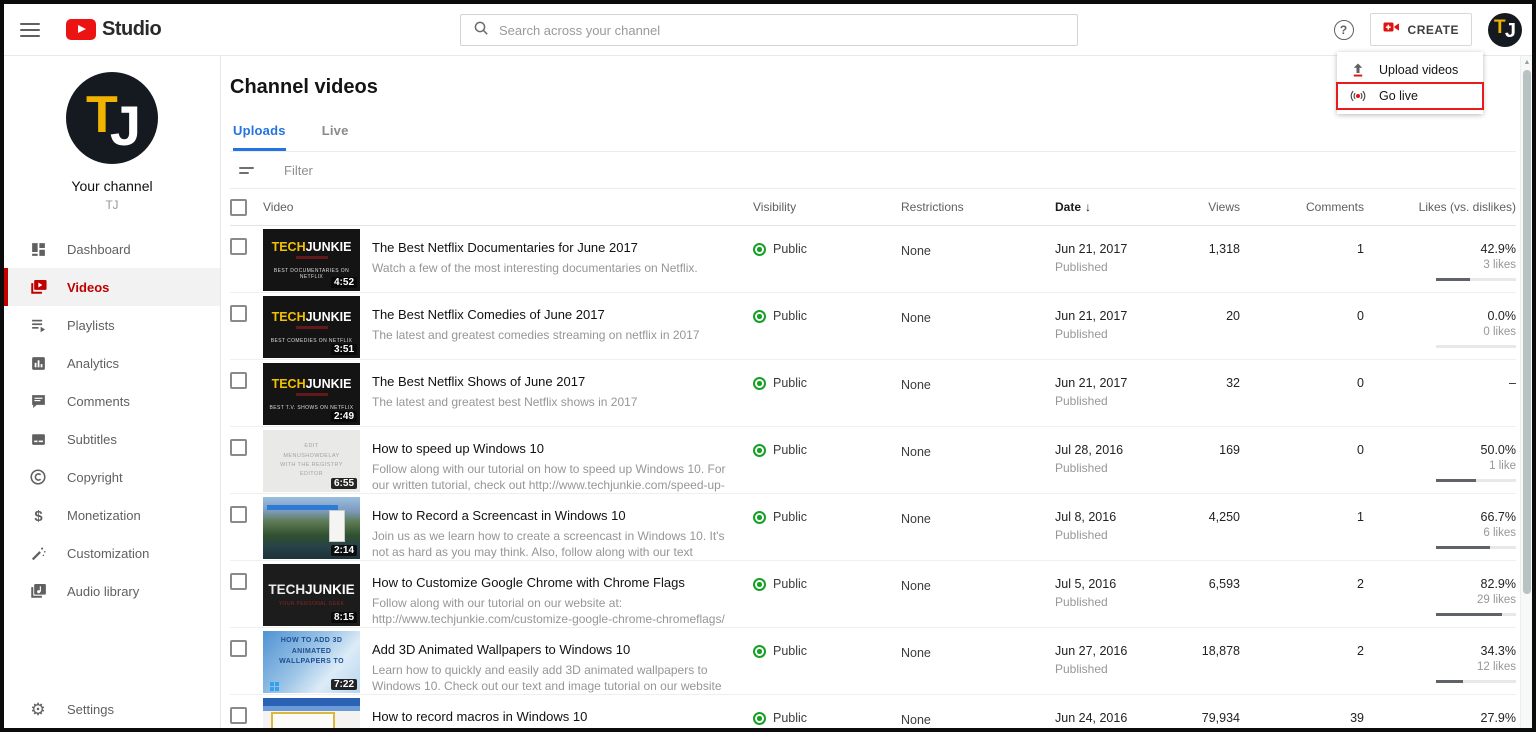  I want to click on sidebar-item-audio-library: Audio library, so click(112, 591).